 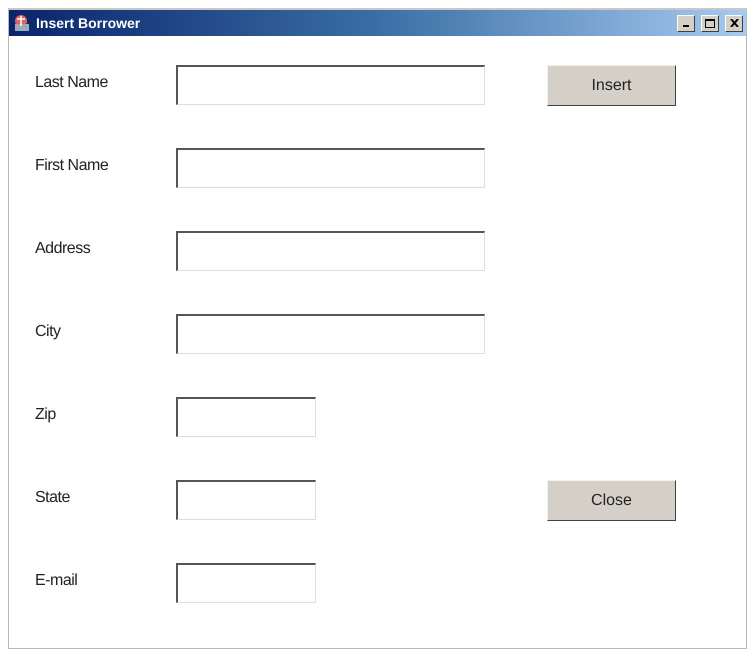 What do you see at coordinates (53, 498) in the screenshot?
I see `field-label: State` at bounding box center [53, 498].